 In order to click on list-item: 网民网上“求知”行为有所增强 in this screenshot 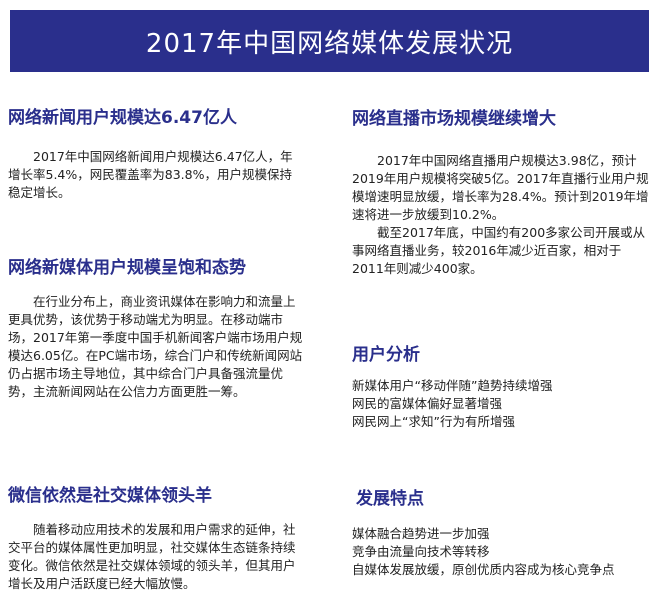, I will do `click(433, 421)`.